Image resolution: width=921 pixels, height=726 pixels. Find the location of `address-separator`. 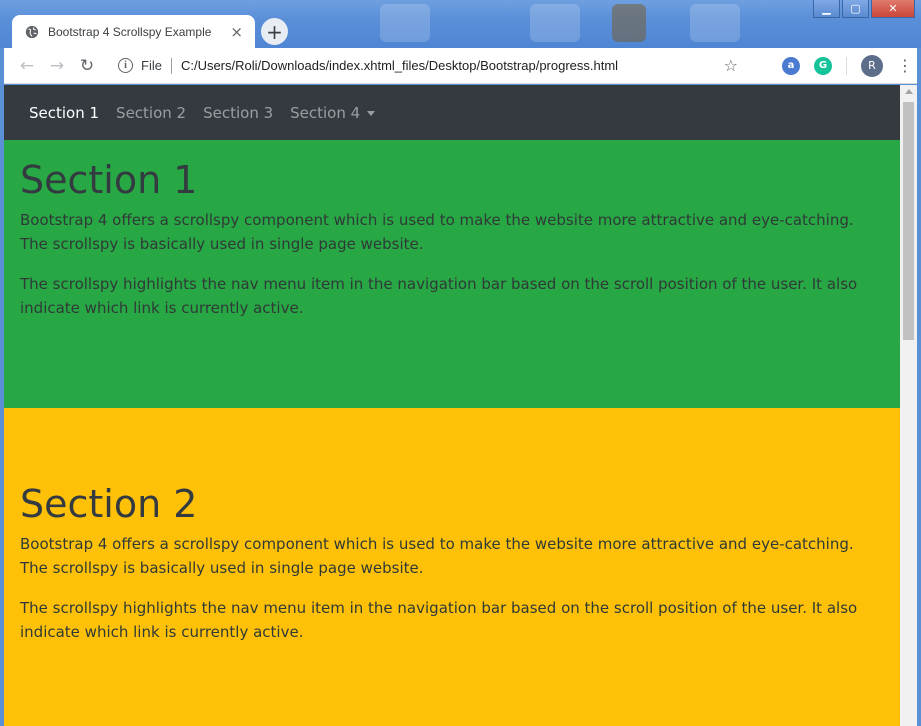

address-separator is located at coordinates (171, 65).